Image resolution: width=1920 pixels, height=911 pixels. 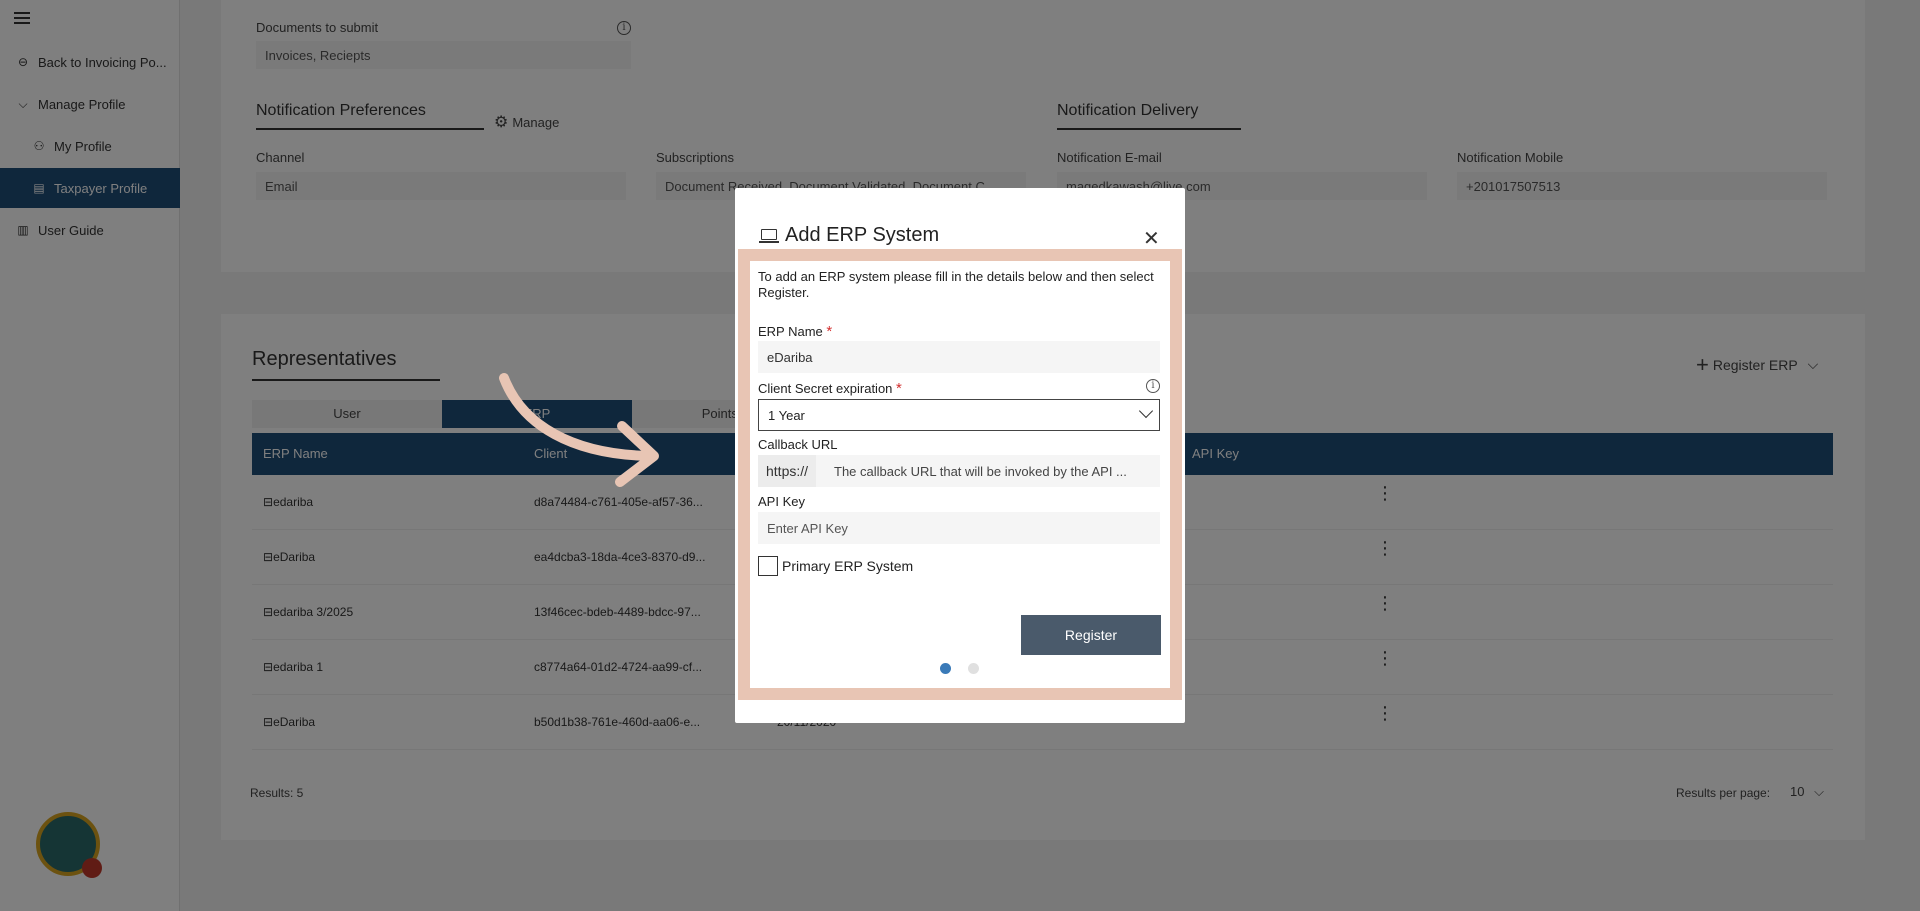 I want to click on erp-name-label: ERP Name *, so click(x=795, y=331).